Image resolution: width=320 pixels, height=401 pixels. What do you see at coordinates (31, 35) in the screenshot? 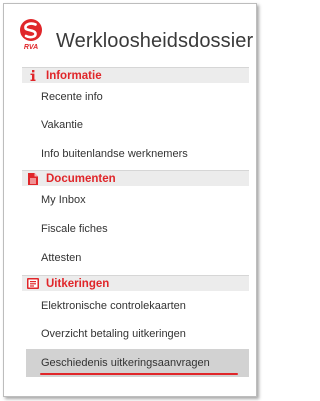
I see `rva-logo: RVA` at bounding box center [31, 35].